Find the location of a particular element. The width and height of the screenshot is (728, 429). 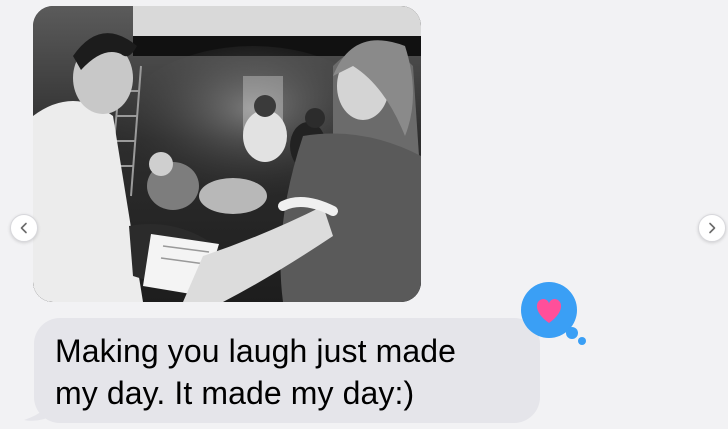

next-button is located at coordinates (712, 228).